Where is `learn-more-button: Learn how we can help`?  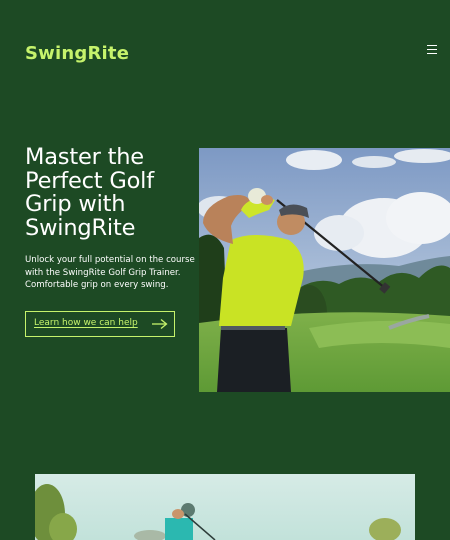 learn-more-button: Learn how we can help is located at coordinates (100, 324).